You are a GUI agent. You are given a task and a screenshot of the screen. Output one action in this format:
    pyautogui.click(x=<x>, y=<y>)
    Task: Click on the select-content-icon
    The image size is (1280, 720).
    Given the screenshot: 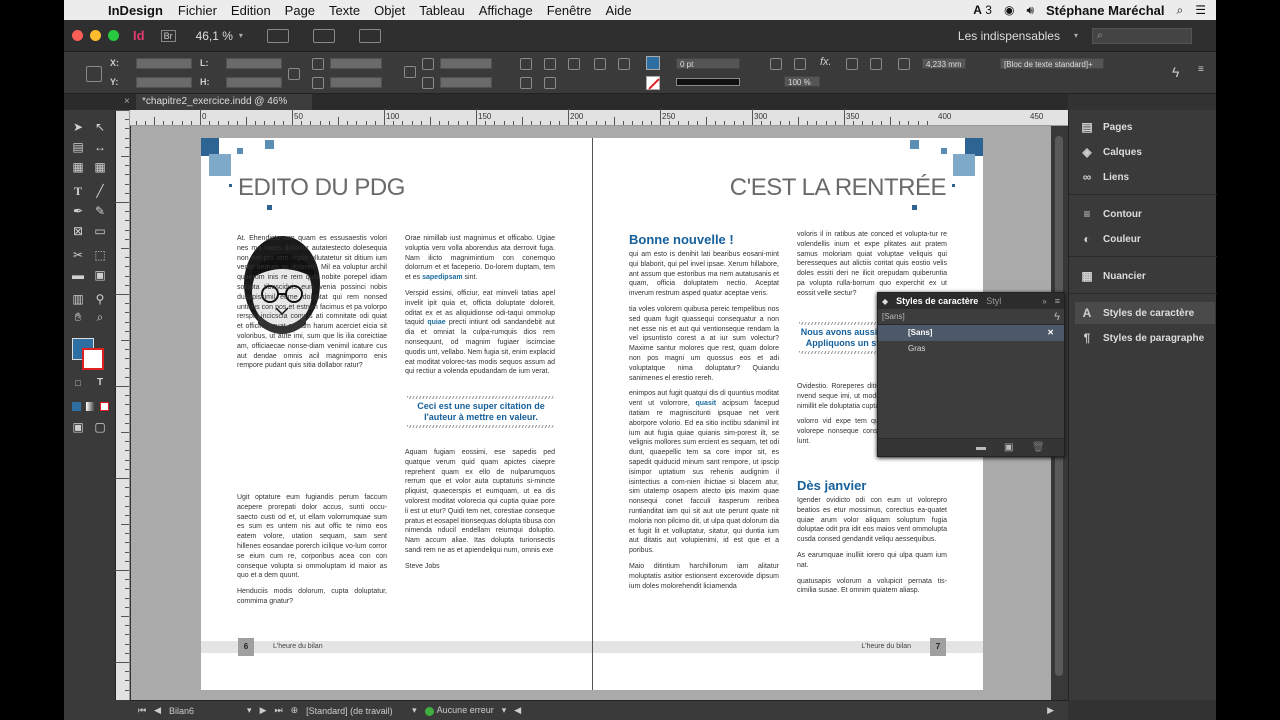 What is the action you would take?
    pyautogui.click(x=550, y=83)
    